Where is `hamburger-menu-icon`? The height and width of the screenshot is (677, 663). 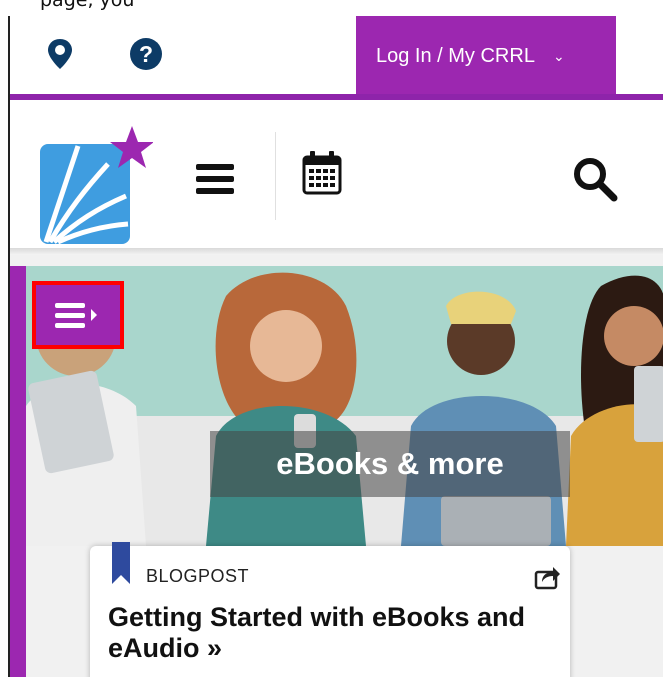
hamburger-menu-icon is located at coordinates (215, 179).